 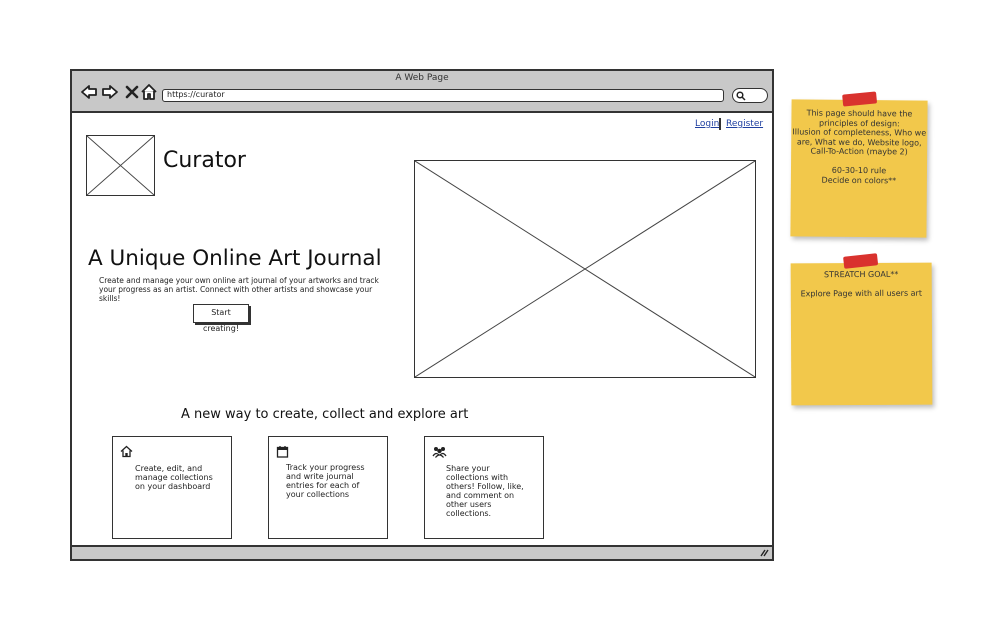 I want to click on note-line: Illusion of completeness, Who we, so click(x=859, y=132).